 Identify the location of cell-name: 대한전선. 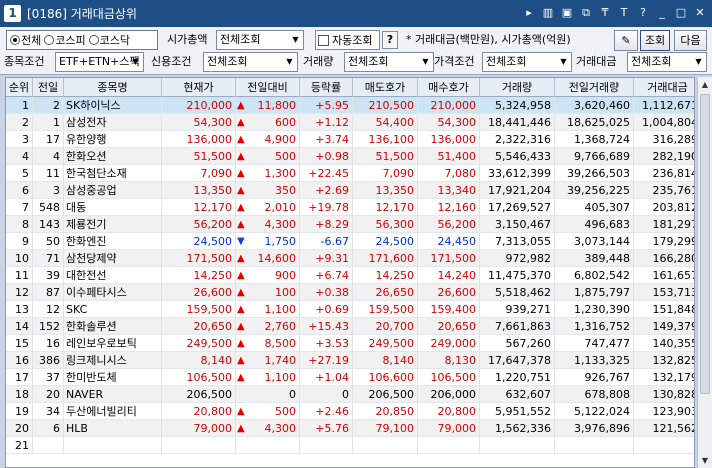
(113, 275).